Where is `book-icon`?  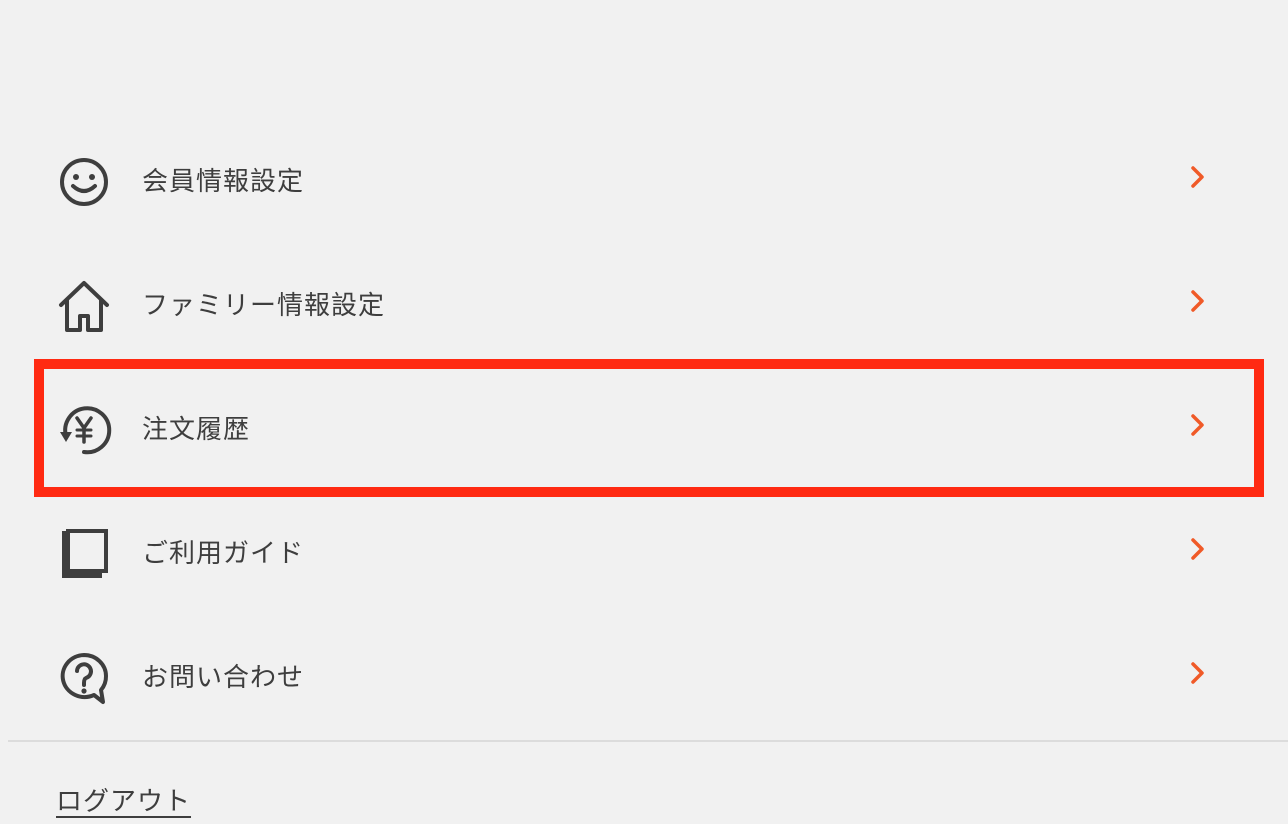
book-icon is located at coordinates (84, 554).